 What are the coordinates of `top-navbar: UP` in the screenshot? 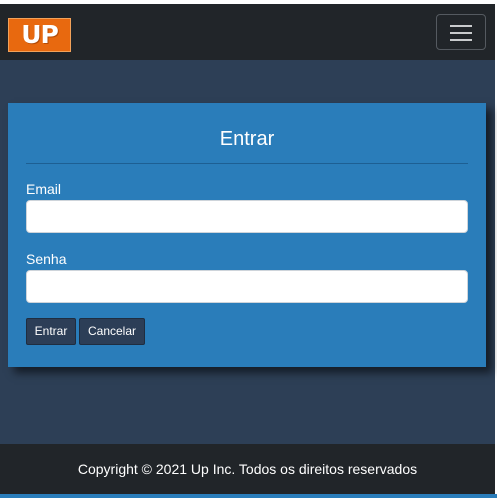 It's located at (247, 32).